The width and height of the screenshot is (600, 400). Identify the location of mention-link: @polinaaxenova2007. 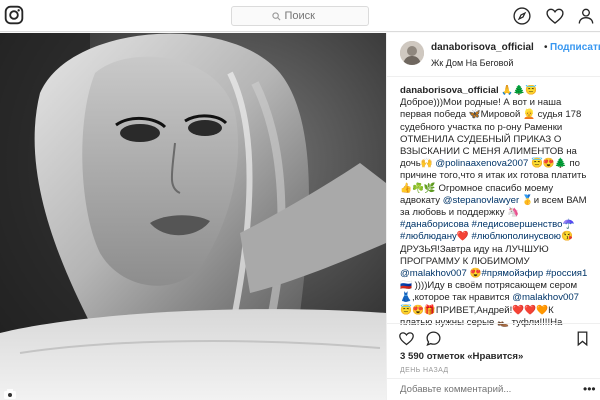
(481, 163).